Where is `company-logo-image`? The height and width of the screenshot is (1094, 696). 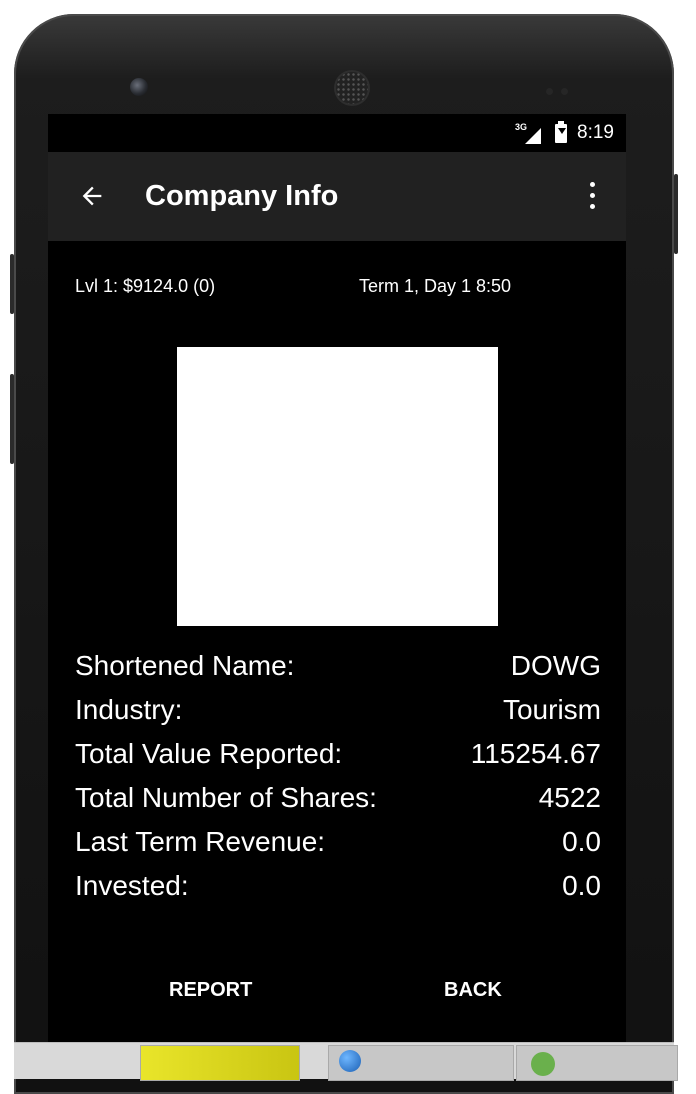 company-logo-image is located at coordinates (337, 486).